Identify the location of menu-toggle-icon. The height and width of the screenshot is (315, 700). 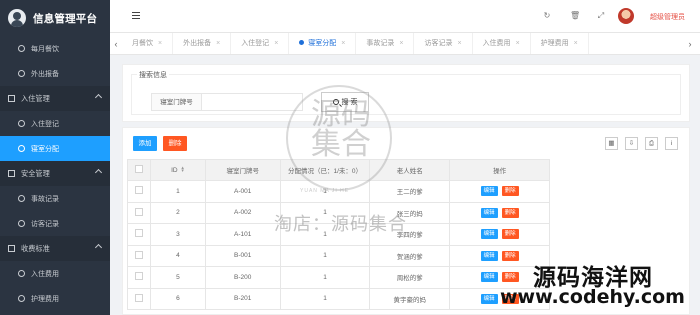
(136, 15).